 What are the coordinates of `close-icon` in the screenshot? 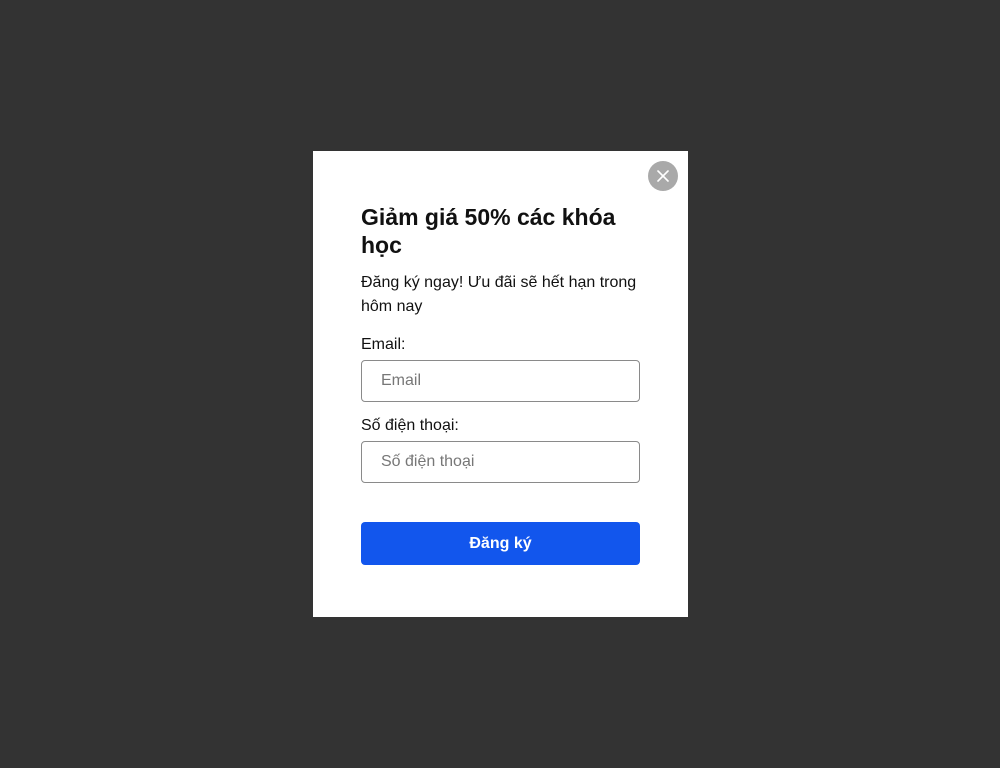 It's located at (663, 176).